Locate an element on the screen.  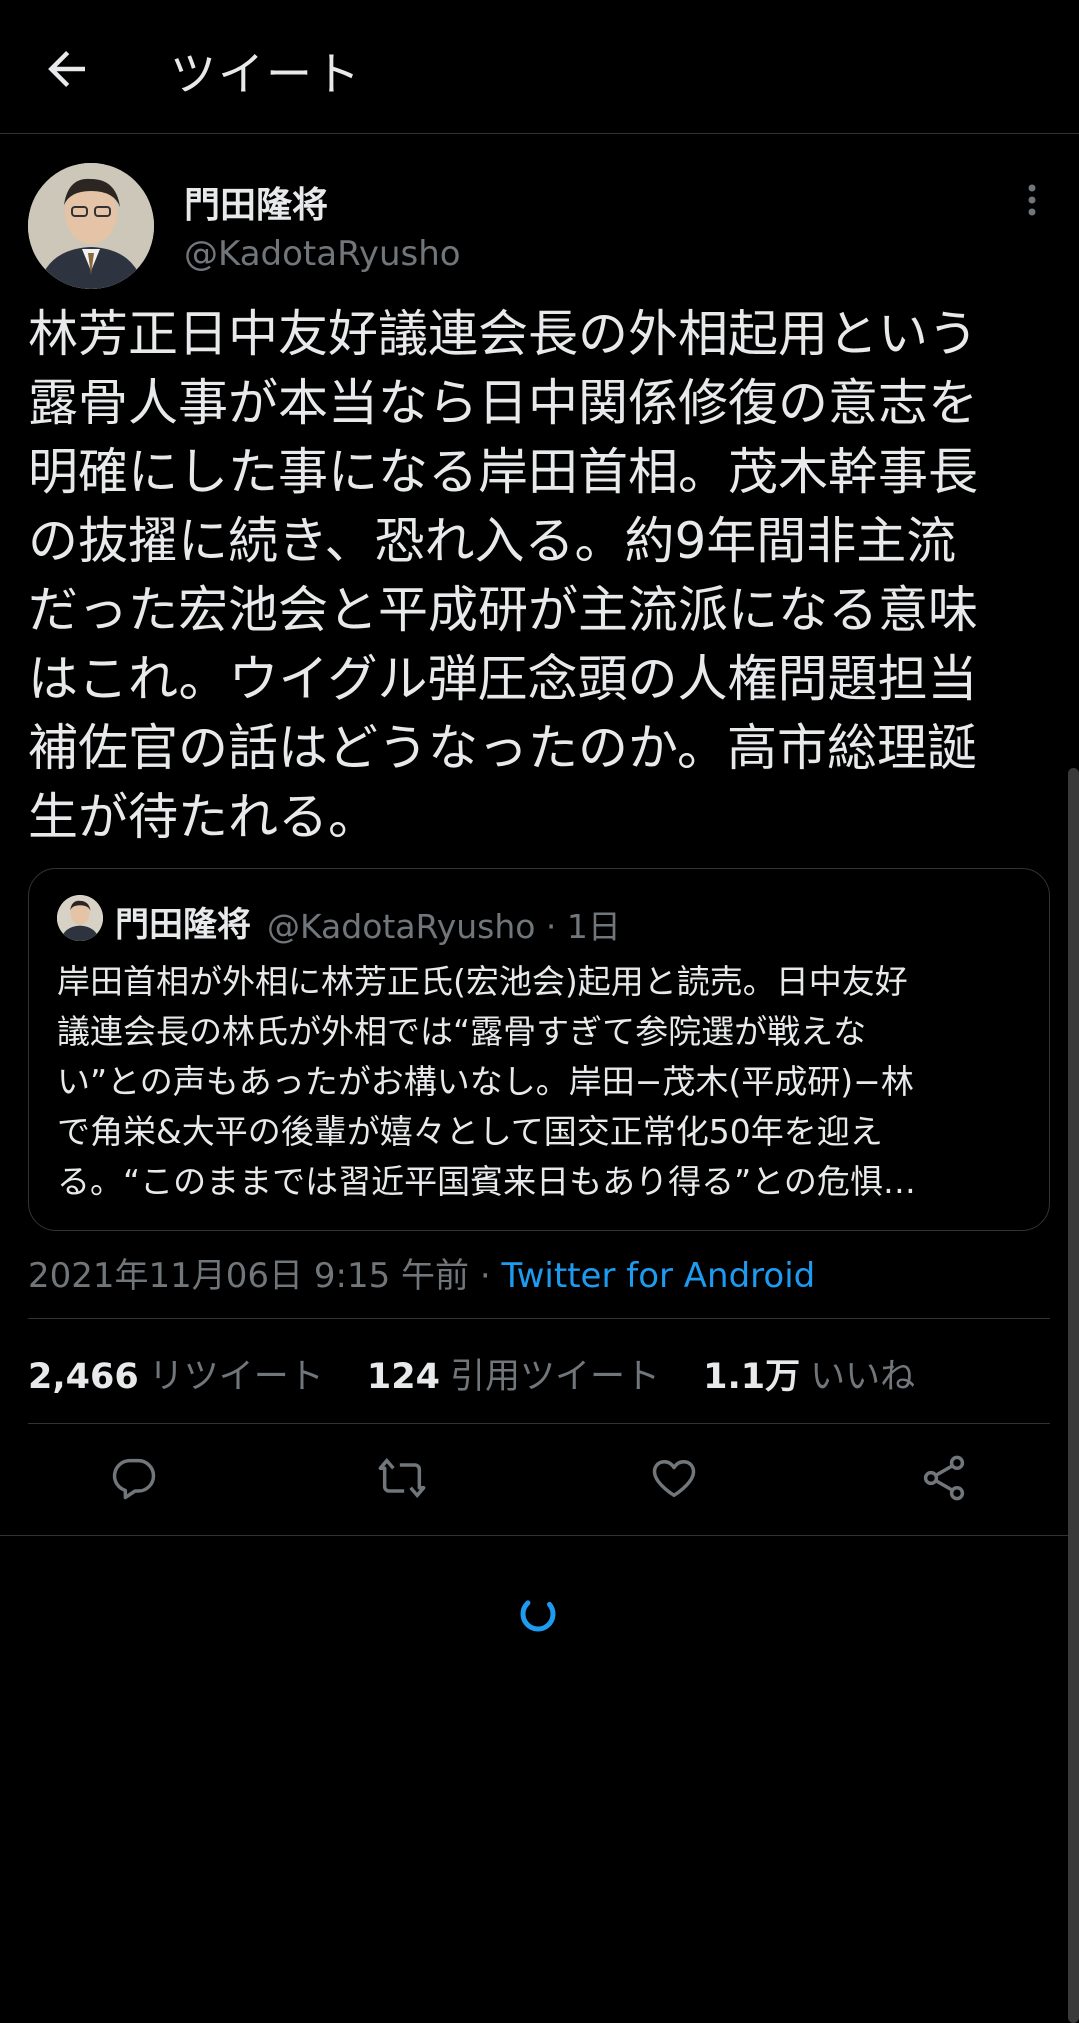
reply-button is located at coordinates (134, 1478).